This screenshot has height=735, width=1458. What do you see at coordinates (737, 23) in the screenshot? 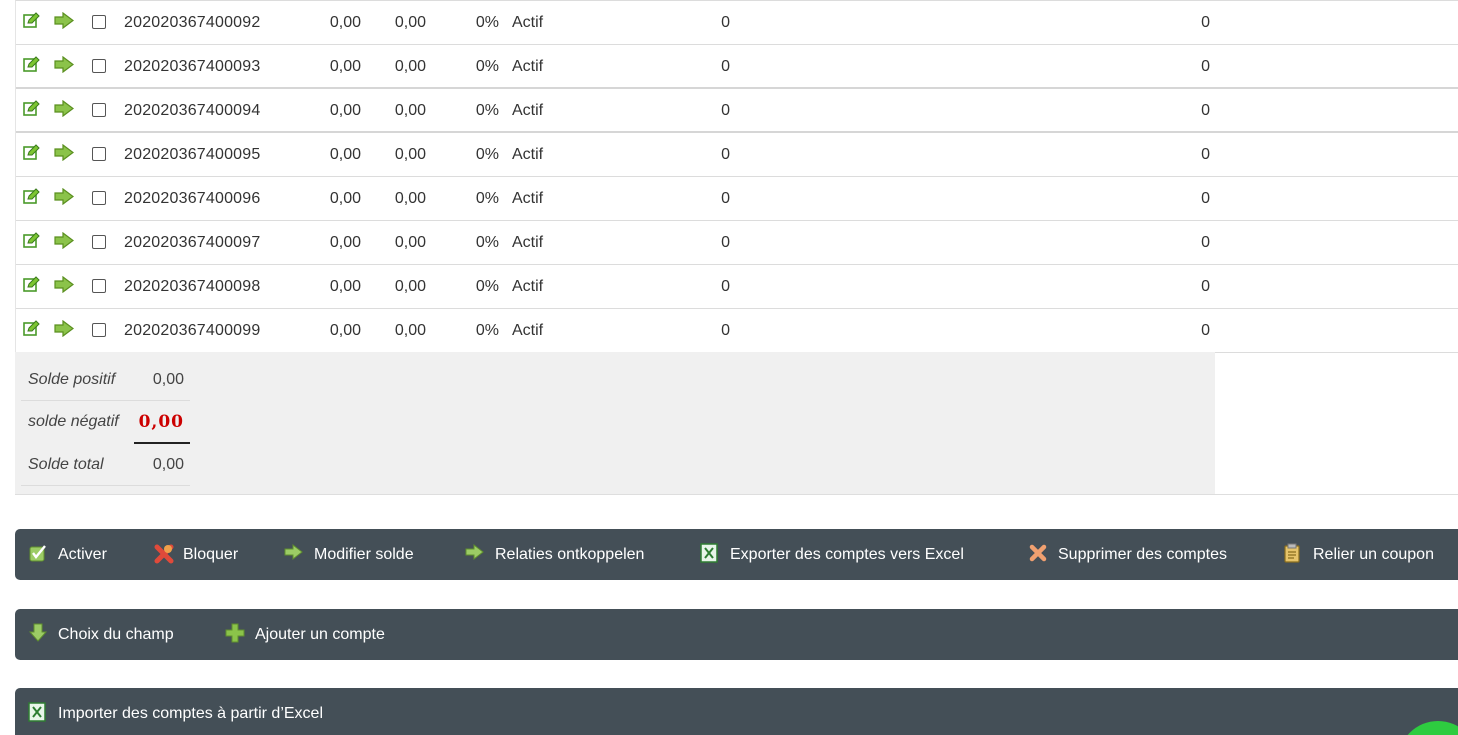
I see `table-row: 202020367400092 0,00 0,00 0% Actif 0 0` at bounding box center [737, 23].